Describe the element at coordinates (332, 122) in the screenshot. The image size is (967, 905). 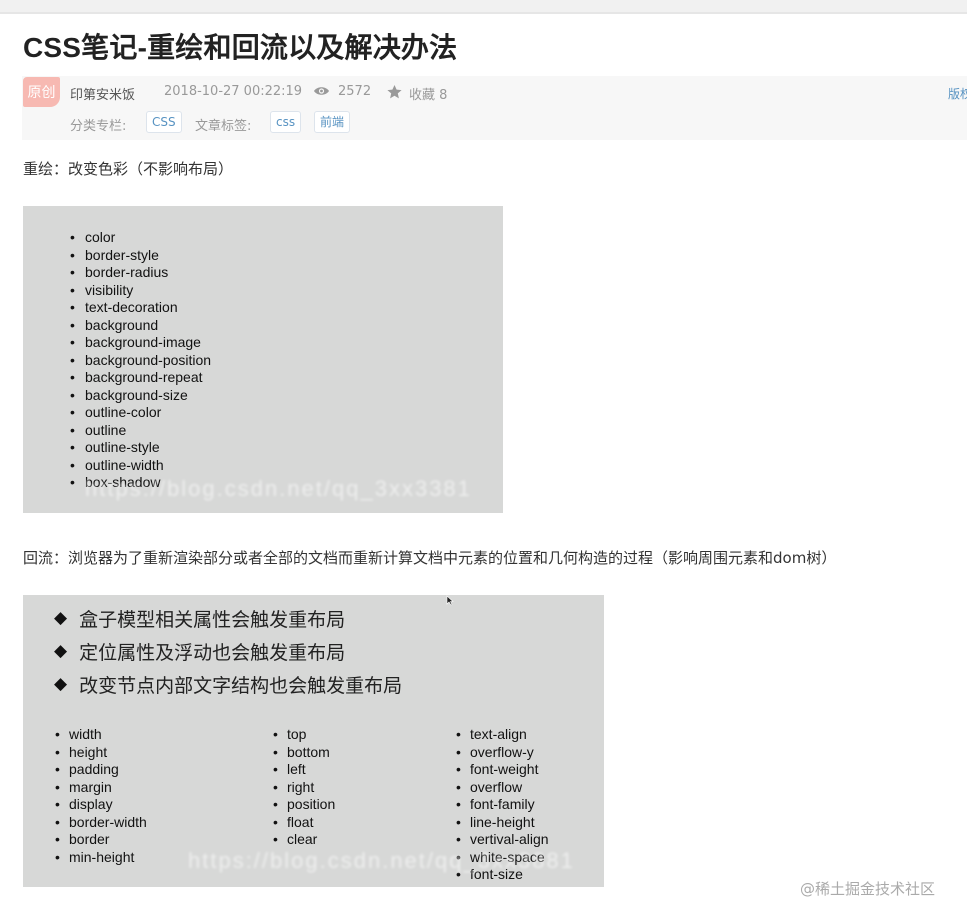
I see `tag-frontend: 前端` at that location.